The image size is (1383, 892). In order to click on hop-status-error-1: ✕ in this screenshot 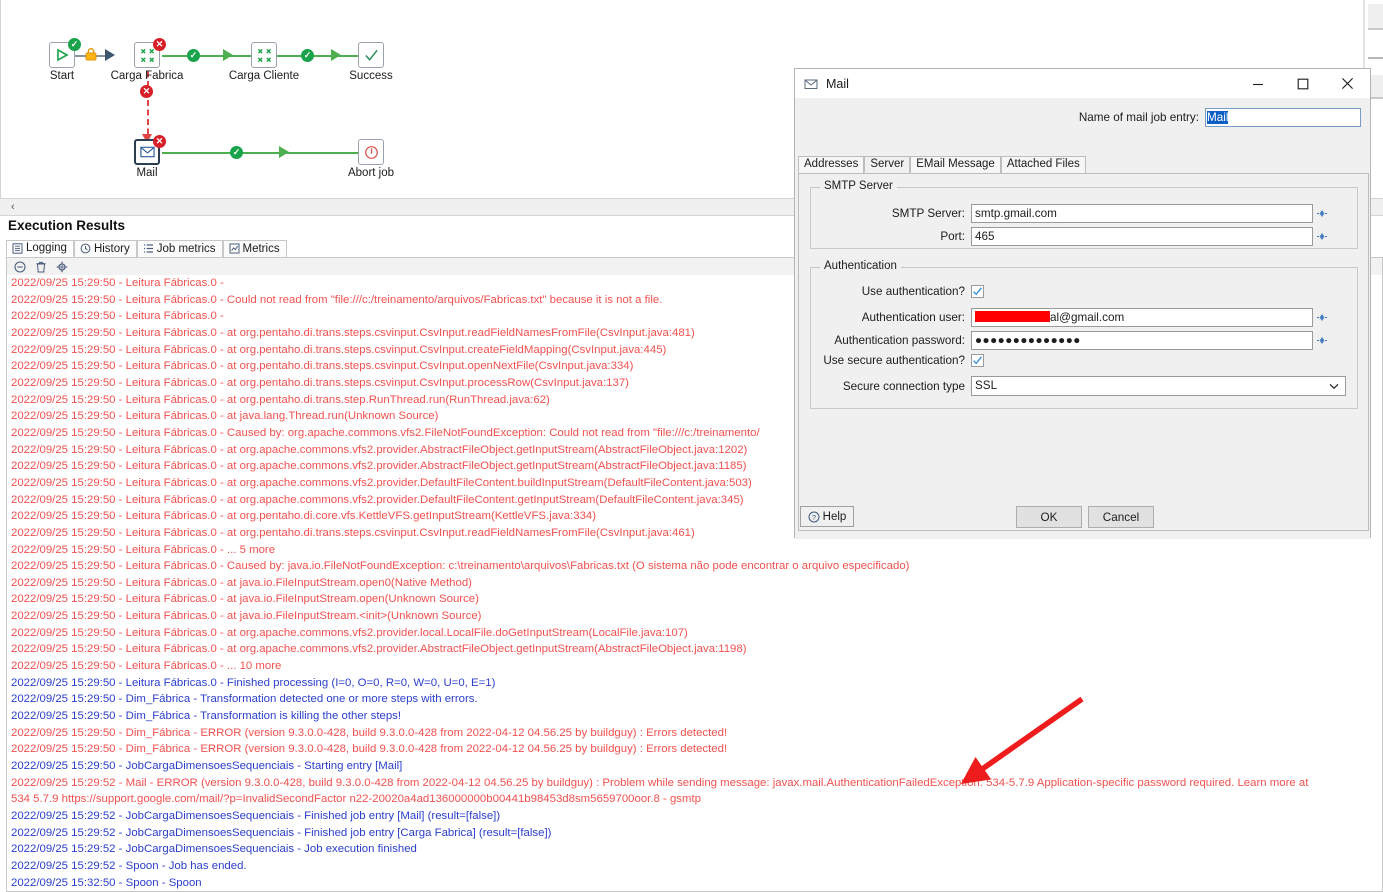, I will do `click(146, 91)`.